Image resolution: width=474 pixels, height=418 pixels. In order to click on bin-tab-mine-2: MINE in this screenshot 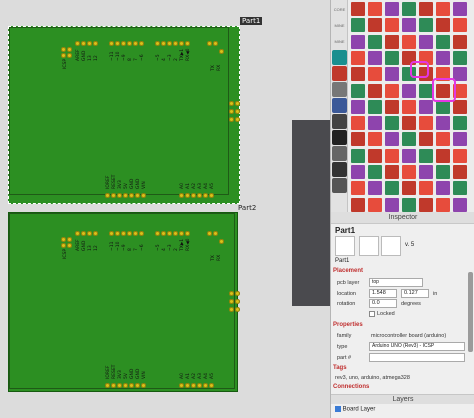, I will do `click(339, 41)`.